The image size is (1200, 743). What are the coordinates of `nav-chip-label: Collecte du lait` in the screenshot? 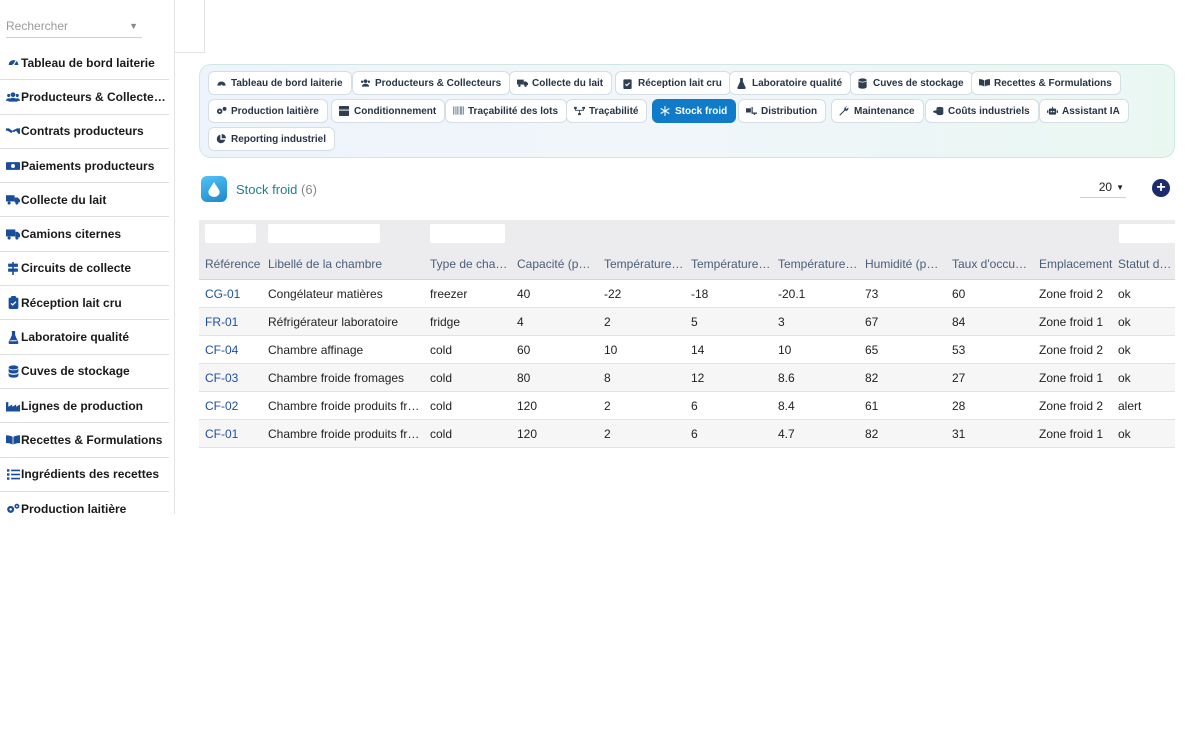 It's located at (568, 83).